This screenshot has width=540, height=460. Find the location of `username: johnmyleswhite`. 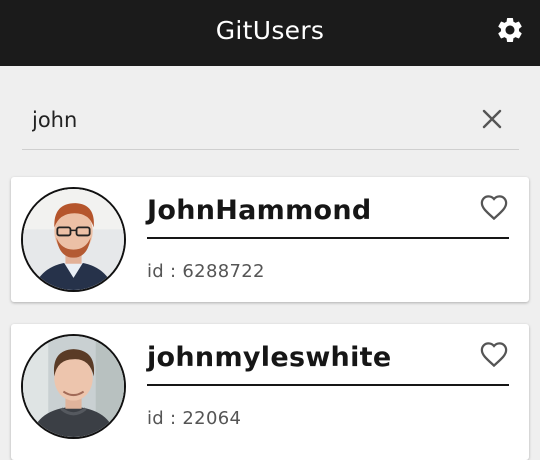

username: johnmyleswhite is located at coordinates (269, 357).